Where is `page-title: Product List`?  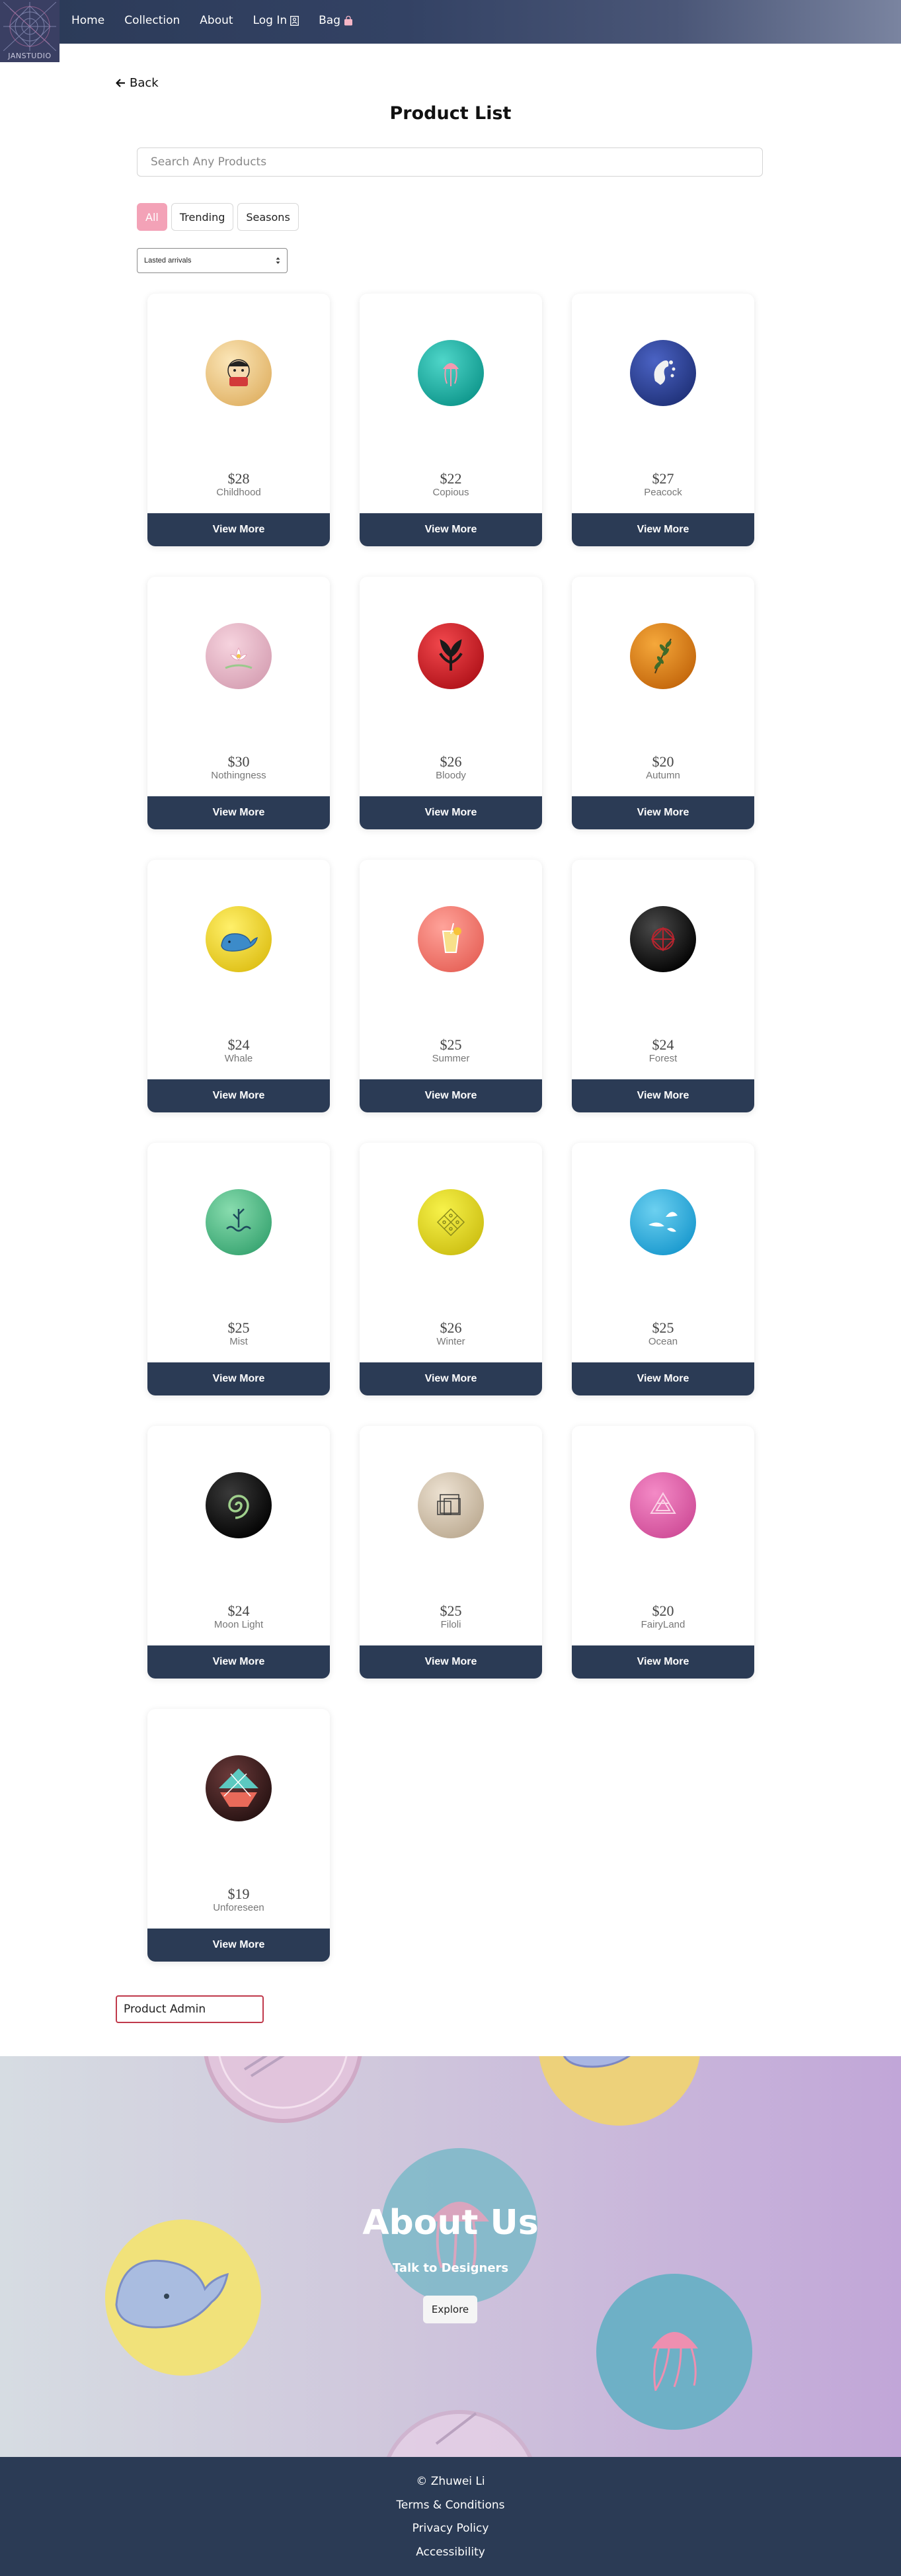
page-title: Product List is located at coordinates (450, 113).